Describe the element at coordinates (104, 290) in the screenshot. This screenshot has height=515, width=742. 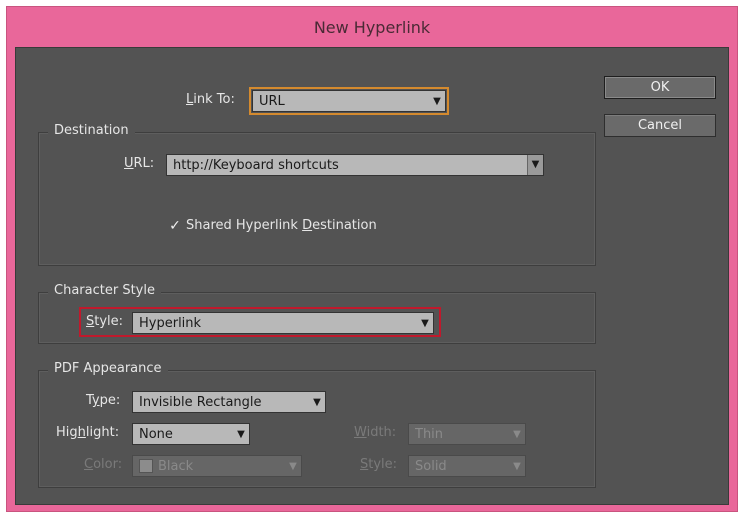
I see `character-style-legend: Character Style` at that location.